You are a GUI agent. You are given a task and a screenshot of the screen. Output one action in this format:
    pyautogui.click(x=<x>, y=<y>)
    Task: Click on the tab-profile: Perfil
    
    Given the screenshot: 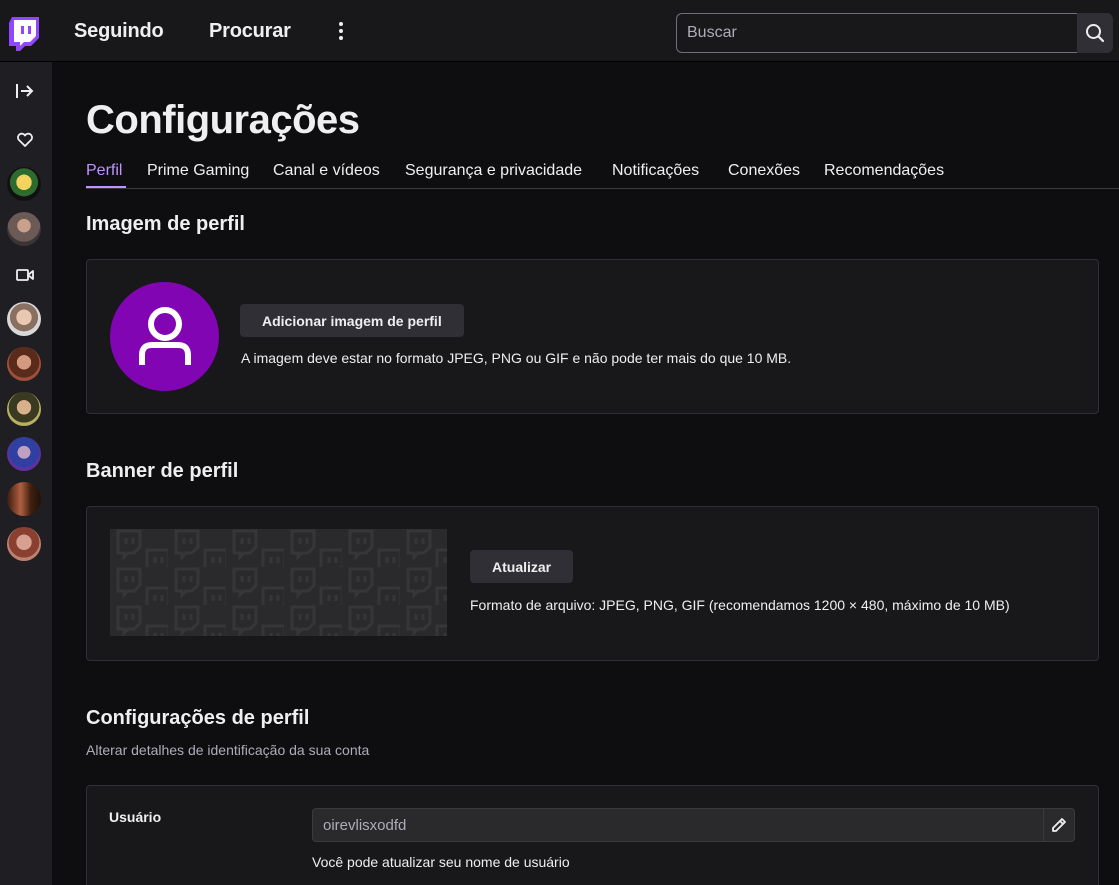 What is the action you would take?
    pyautogui.click(x=104, y=171)
    